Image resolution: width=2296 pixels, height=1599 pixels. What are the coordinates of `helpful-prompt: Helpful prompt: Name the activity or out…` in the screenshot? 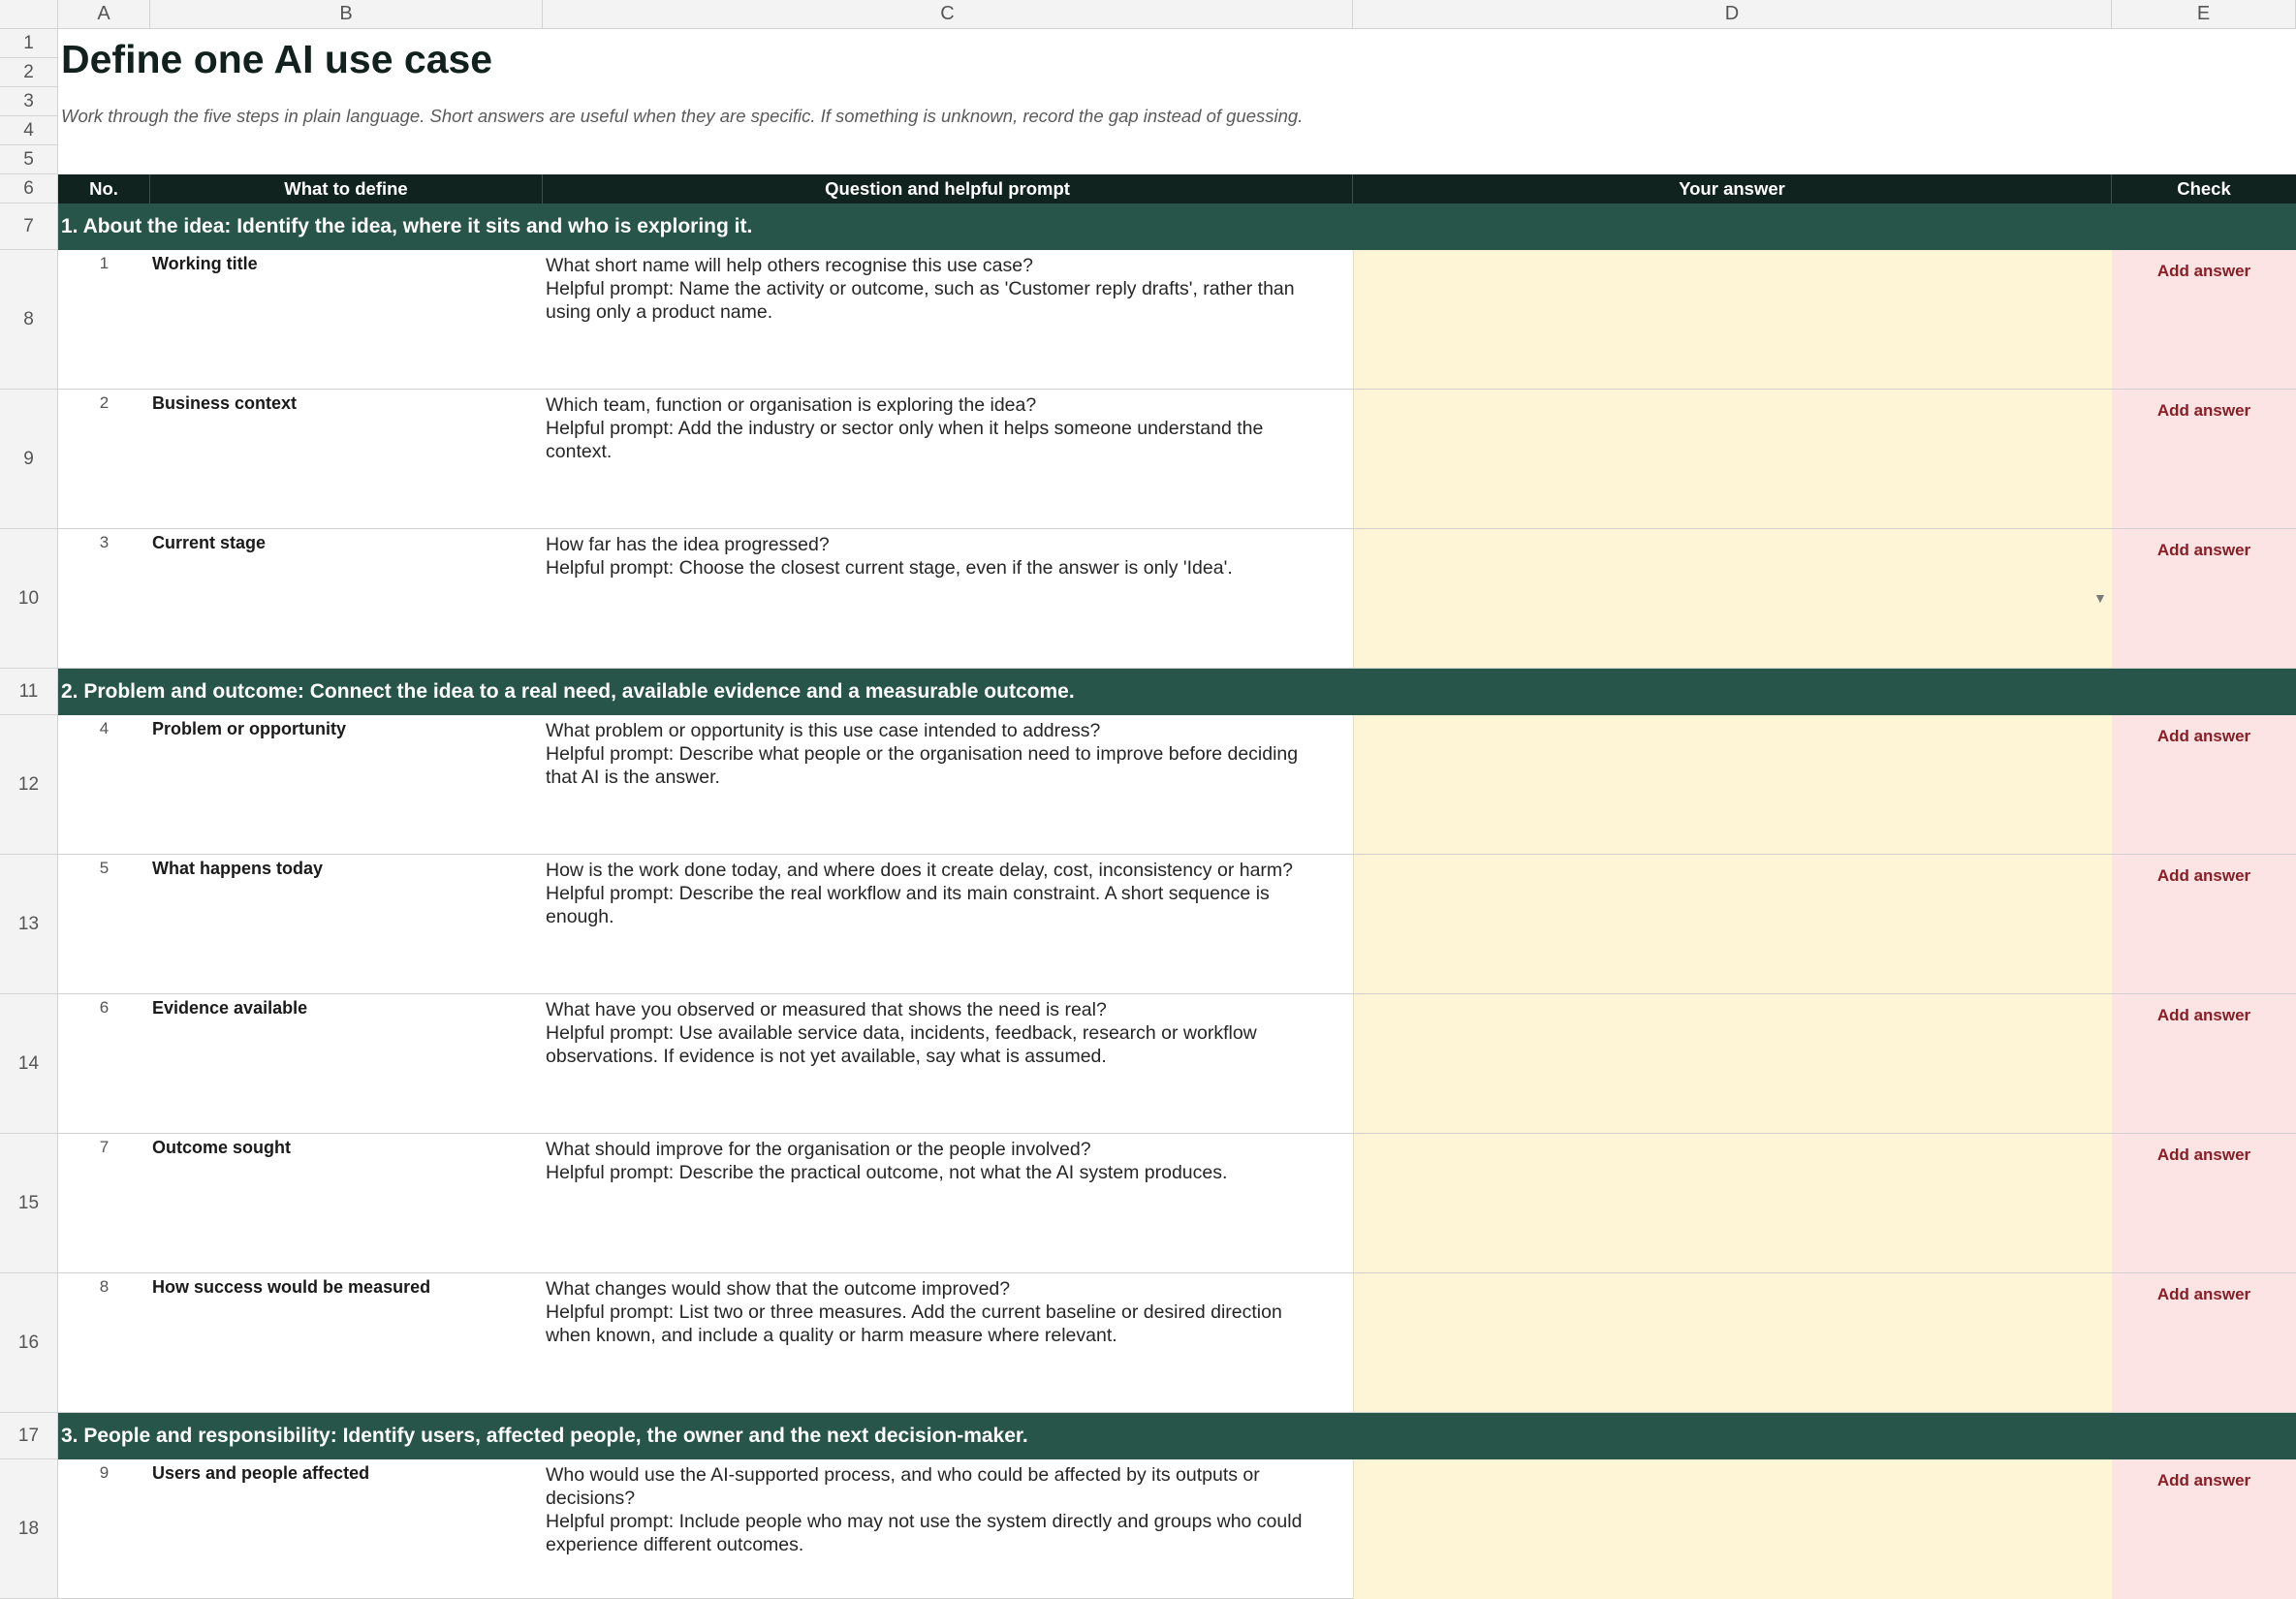 It's located at (921, 300).